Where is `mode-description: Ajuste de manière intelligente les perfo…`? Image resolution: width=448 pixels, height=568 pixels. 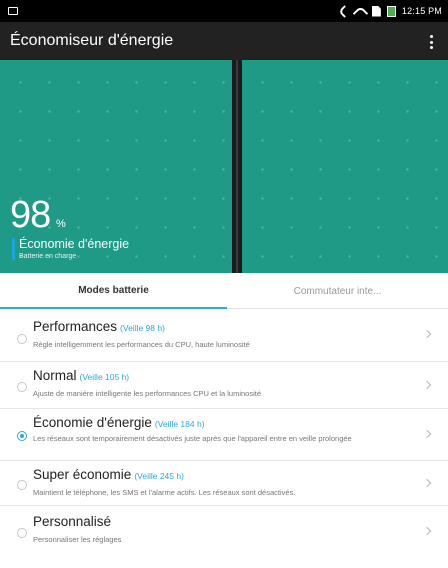 mode-description: Ajuste de manière intelligente les perfo… is located at coordinates (147, 393).